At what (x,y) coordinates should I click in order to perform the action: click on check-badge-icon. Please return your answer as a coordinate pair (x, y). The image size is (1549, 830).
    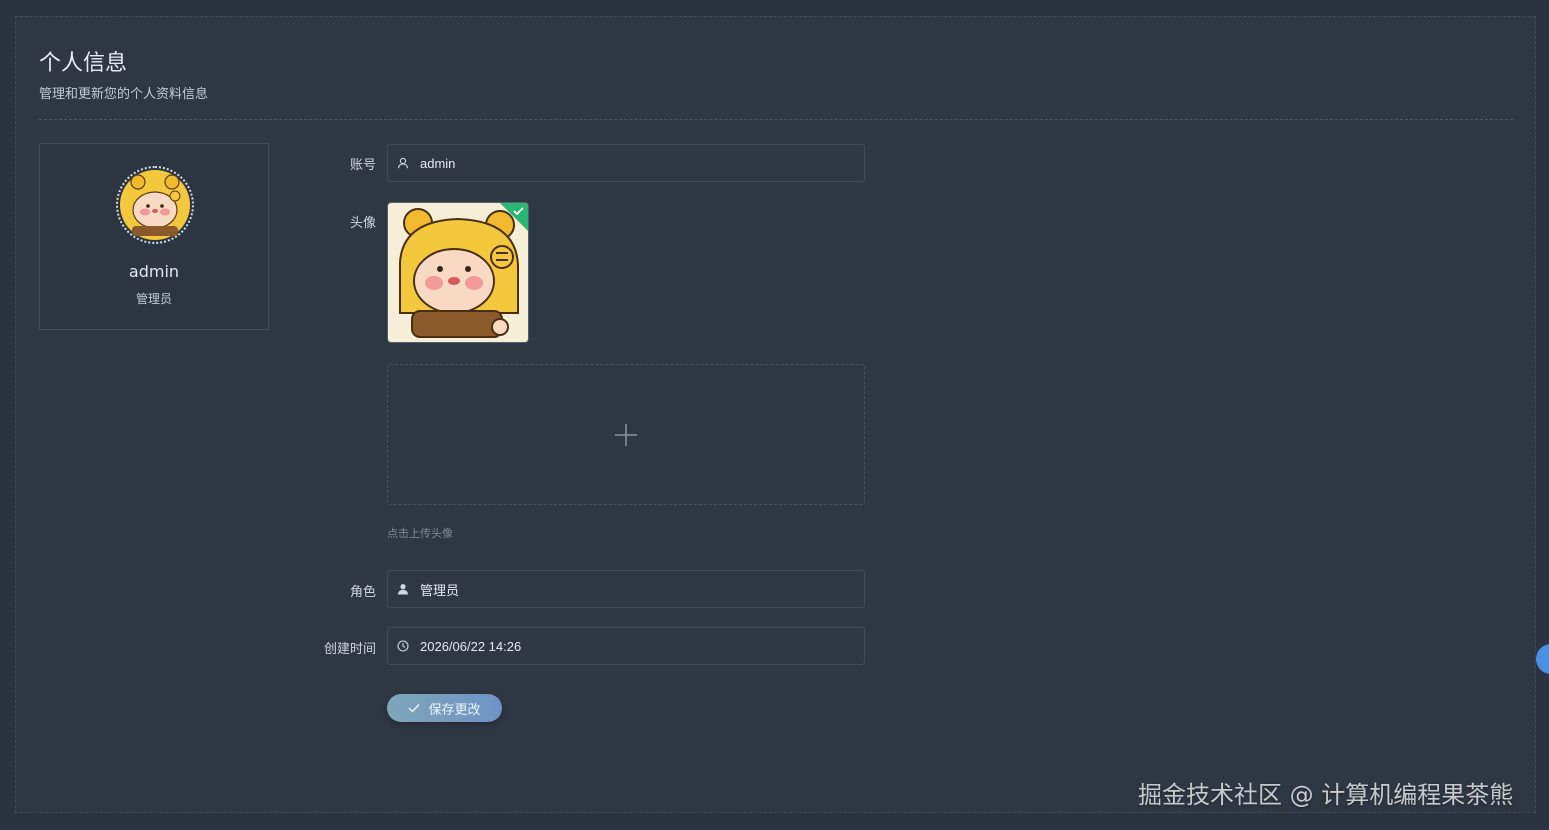
    Looking at the image, I should click on (514, 217).